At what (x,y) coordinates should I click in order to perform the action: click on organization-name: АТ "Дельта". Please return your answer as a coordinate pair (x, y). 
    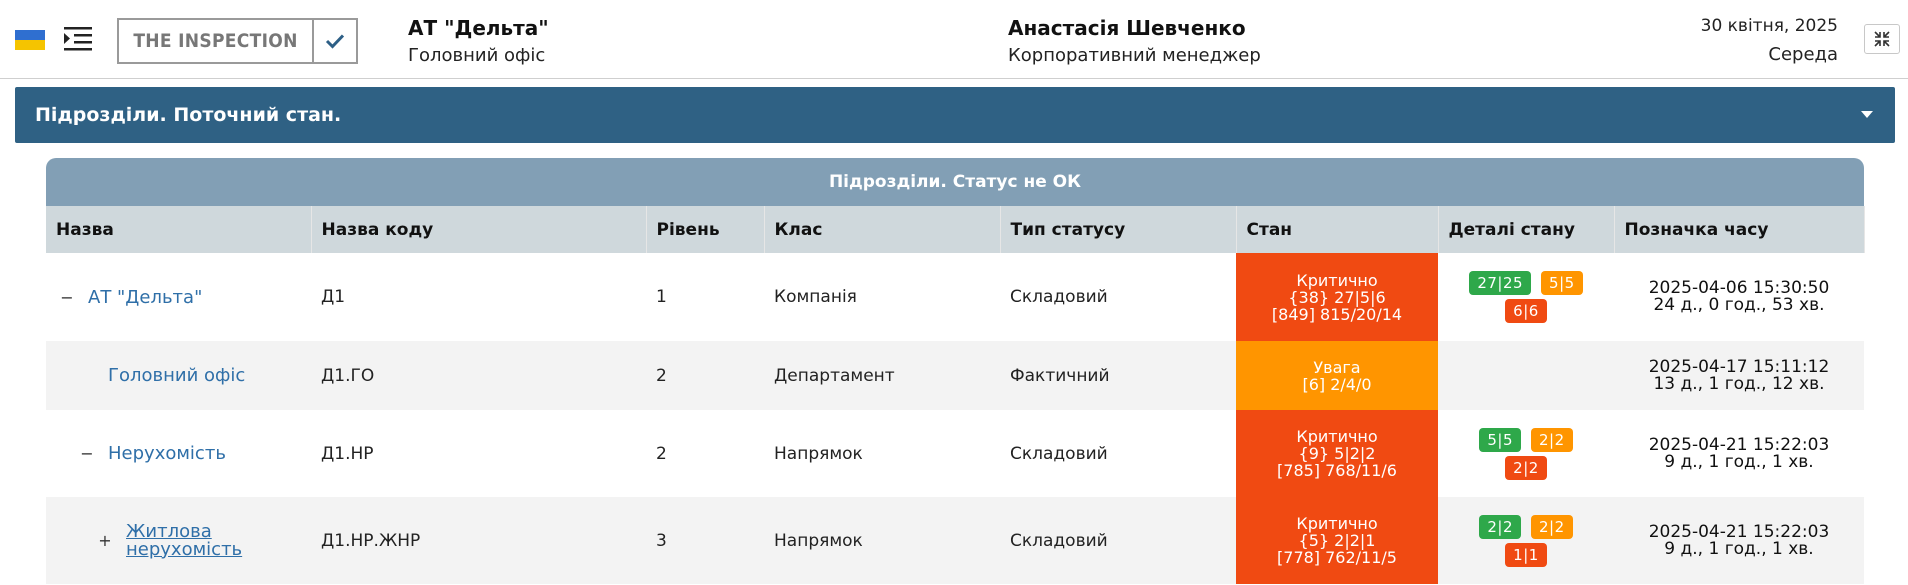
    Looking at the image, I should click on (478, 28).